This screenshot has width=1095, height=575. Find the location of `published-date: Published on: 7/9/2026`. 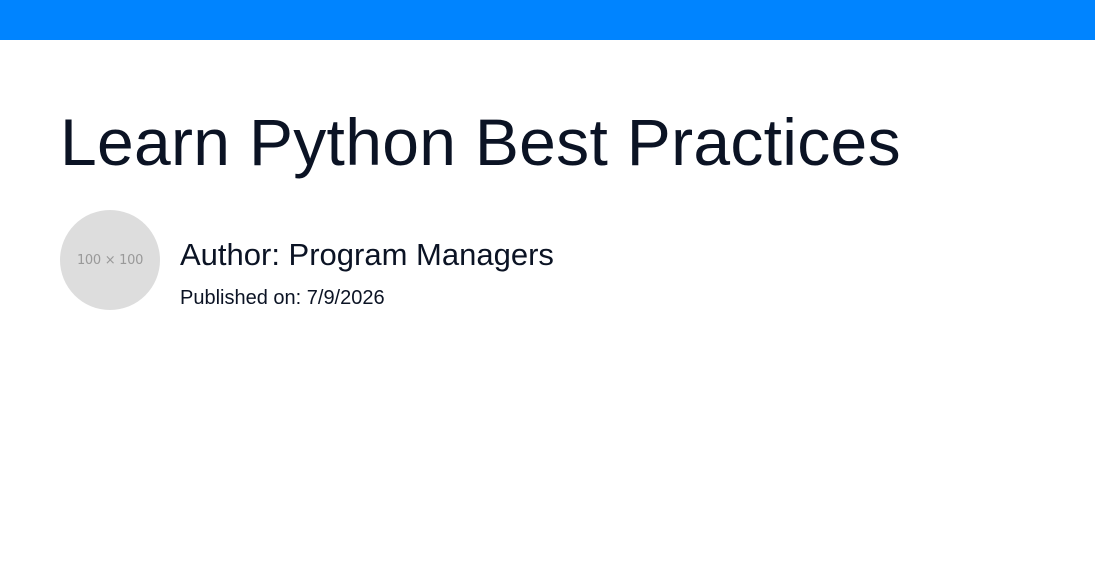

published-date: Published on: 7/9/2026 is located at coordinates (282, 298).